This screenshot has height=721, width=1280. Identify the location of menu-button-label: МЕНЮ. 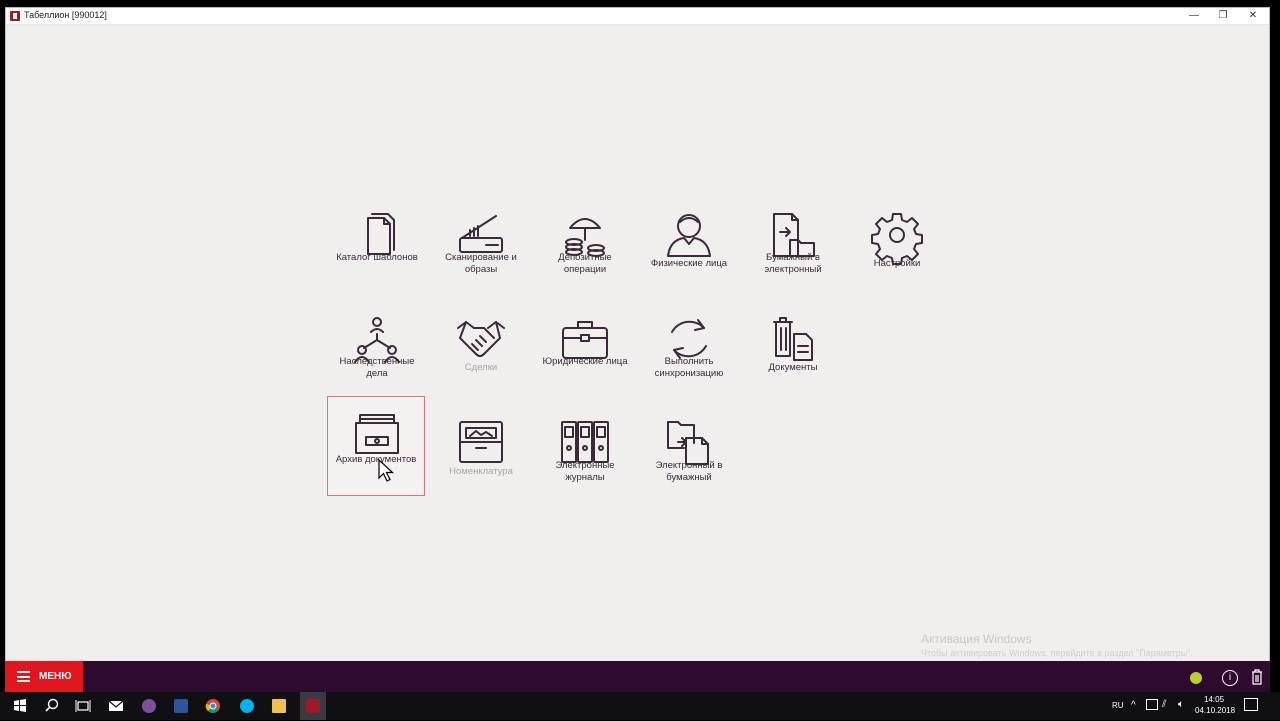
(55, 676).